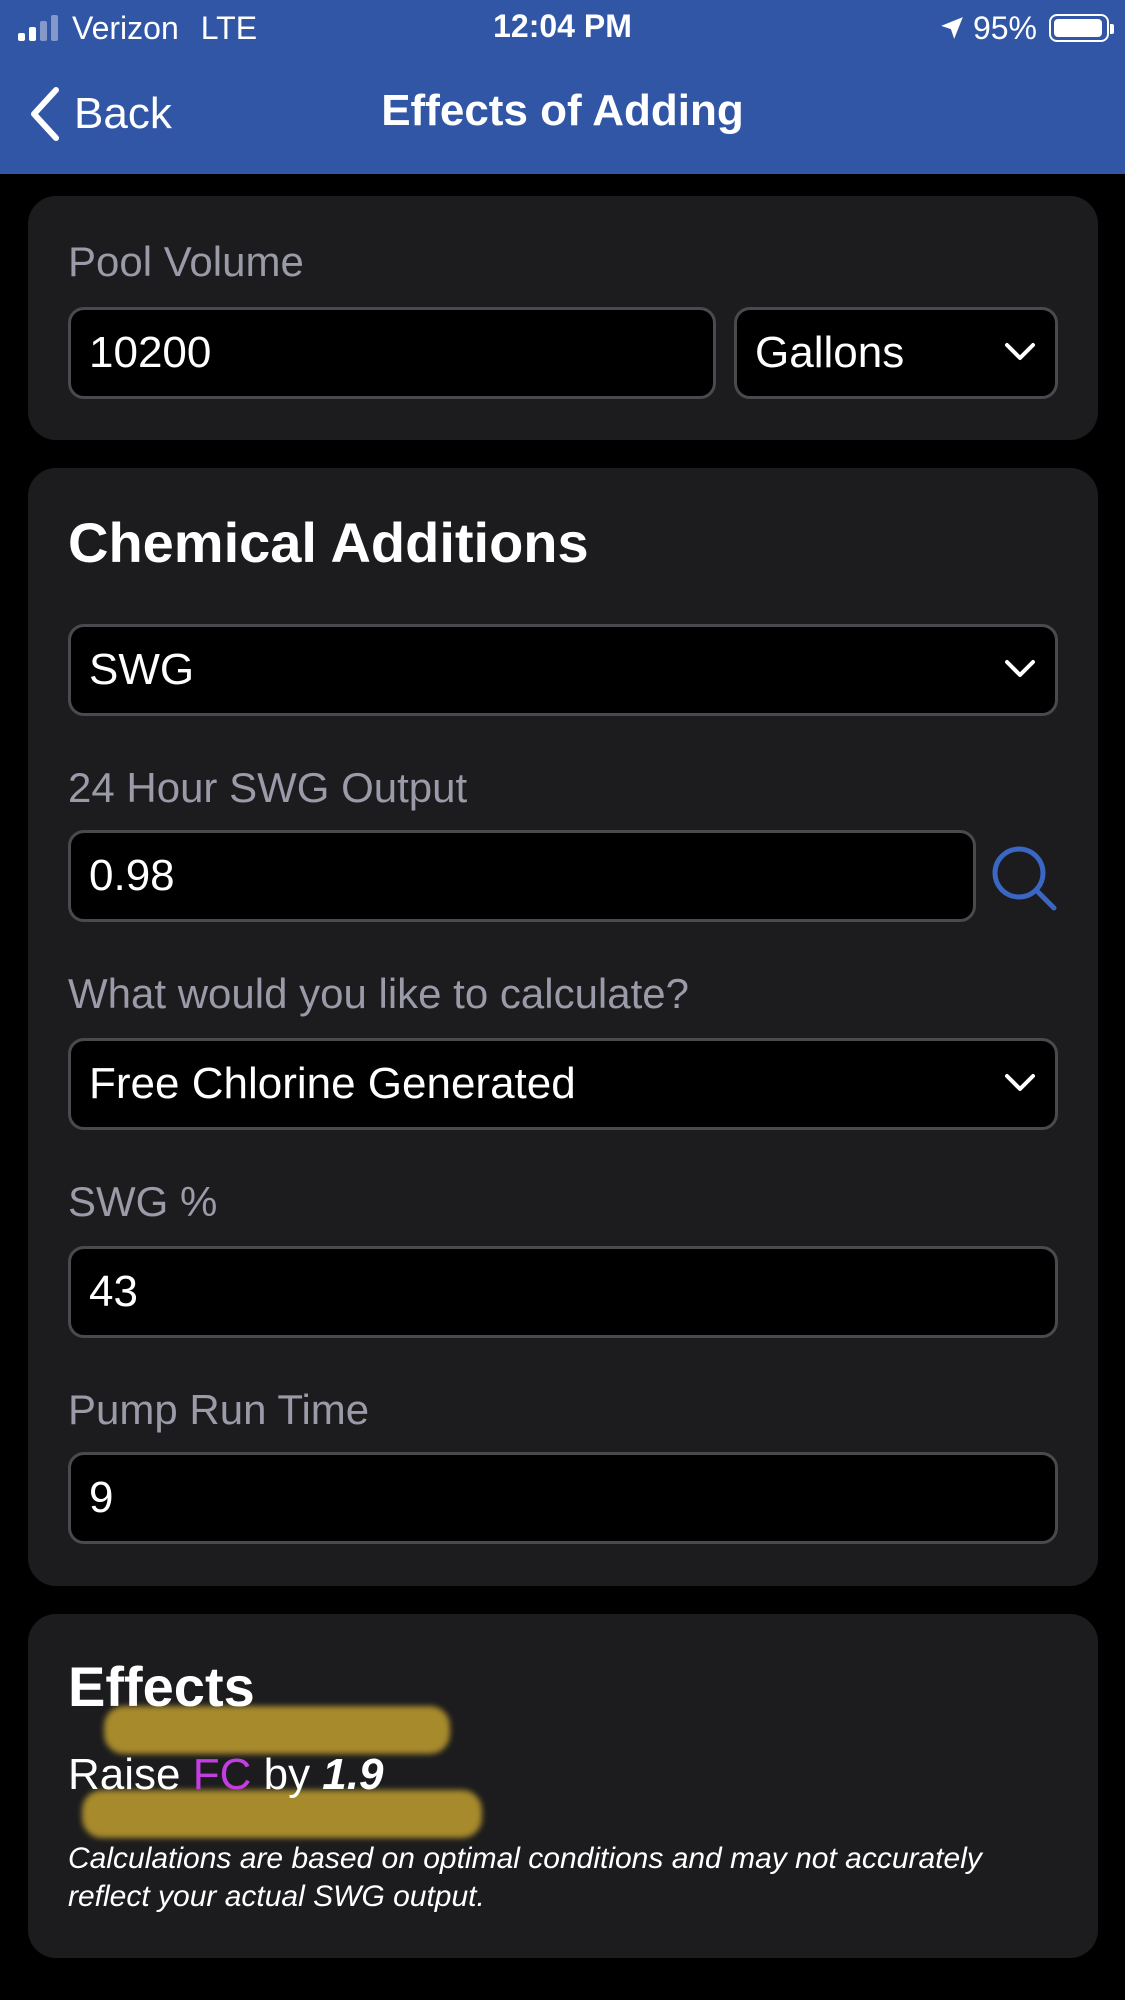 The image size is (1125, 2000). What do you see at coordinates (132, 875) in the screenshot?
I see `swg-output-value: 0.98` at bounding box center [132, 875].